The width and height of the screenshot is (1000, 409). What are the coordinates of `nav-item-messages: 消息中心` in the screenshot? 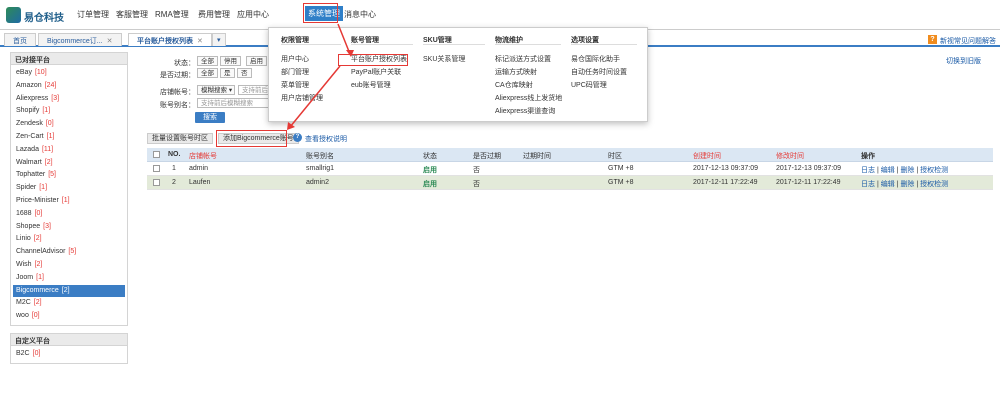 It's located at (360, 14).